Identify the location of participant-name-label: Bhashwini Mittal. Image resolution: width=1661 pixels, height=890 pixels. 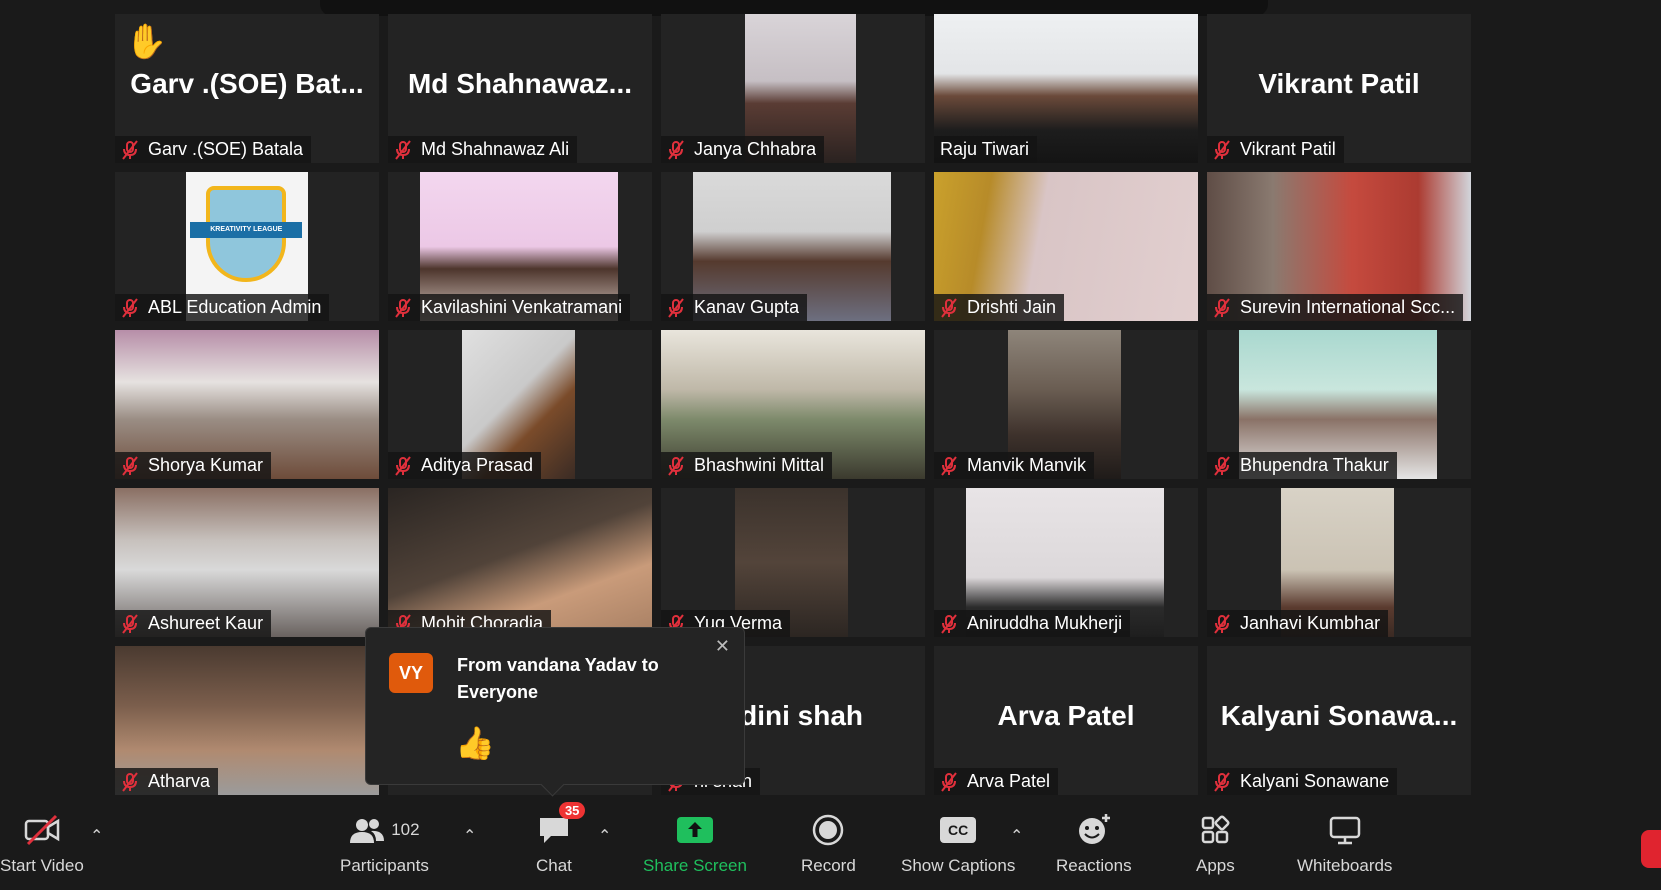
(747, 465).